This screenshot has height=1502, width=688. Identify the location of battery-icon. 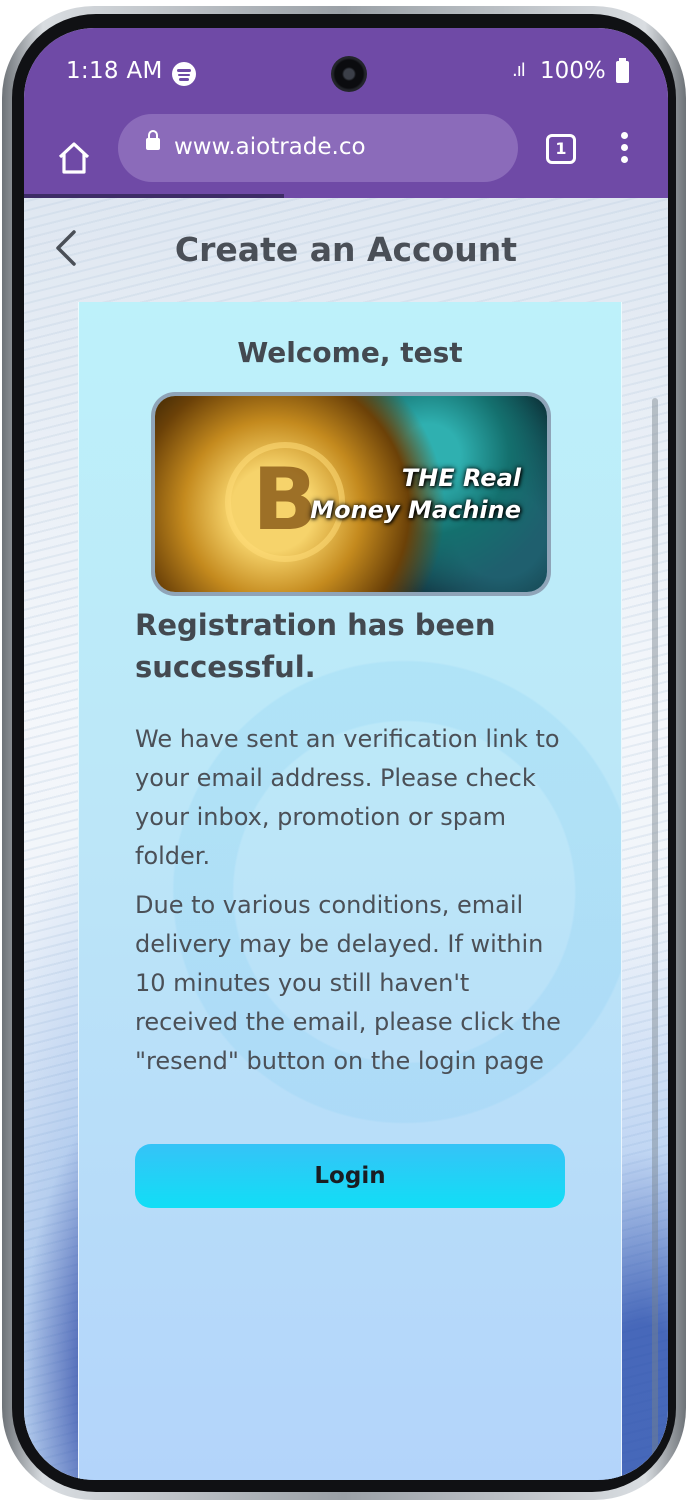
(622, 70).